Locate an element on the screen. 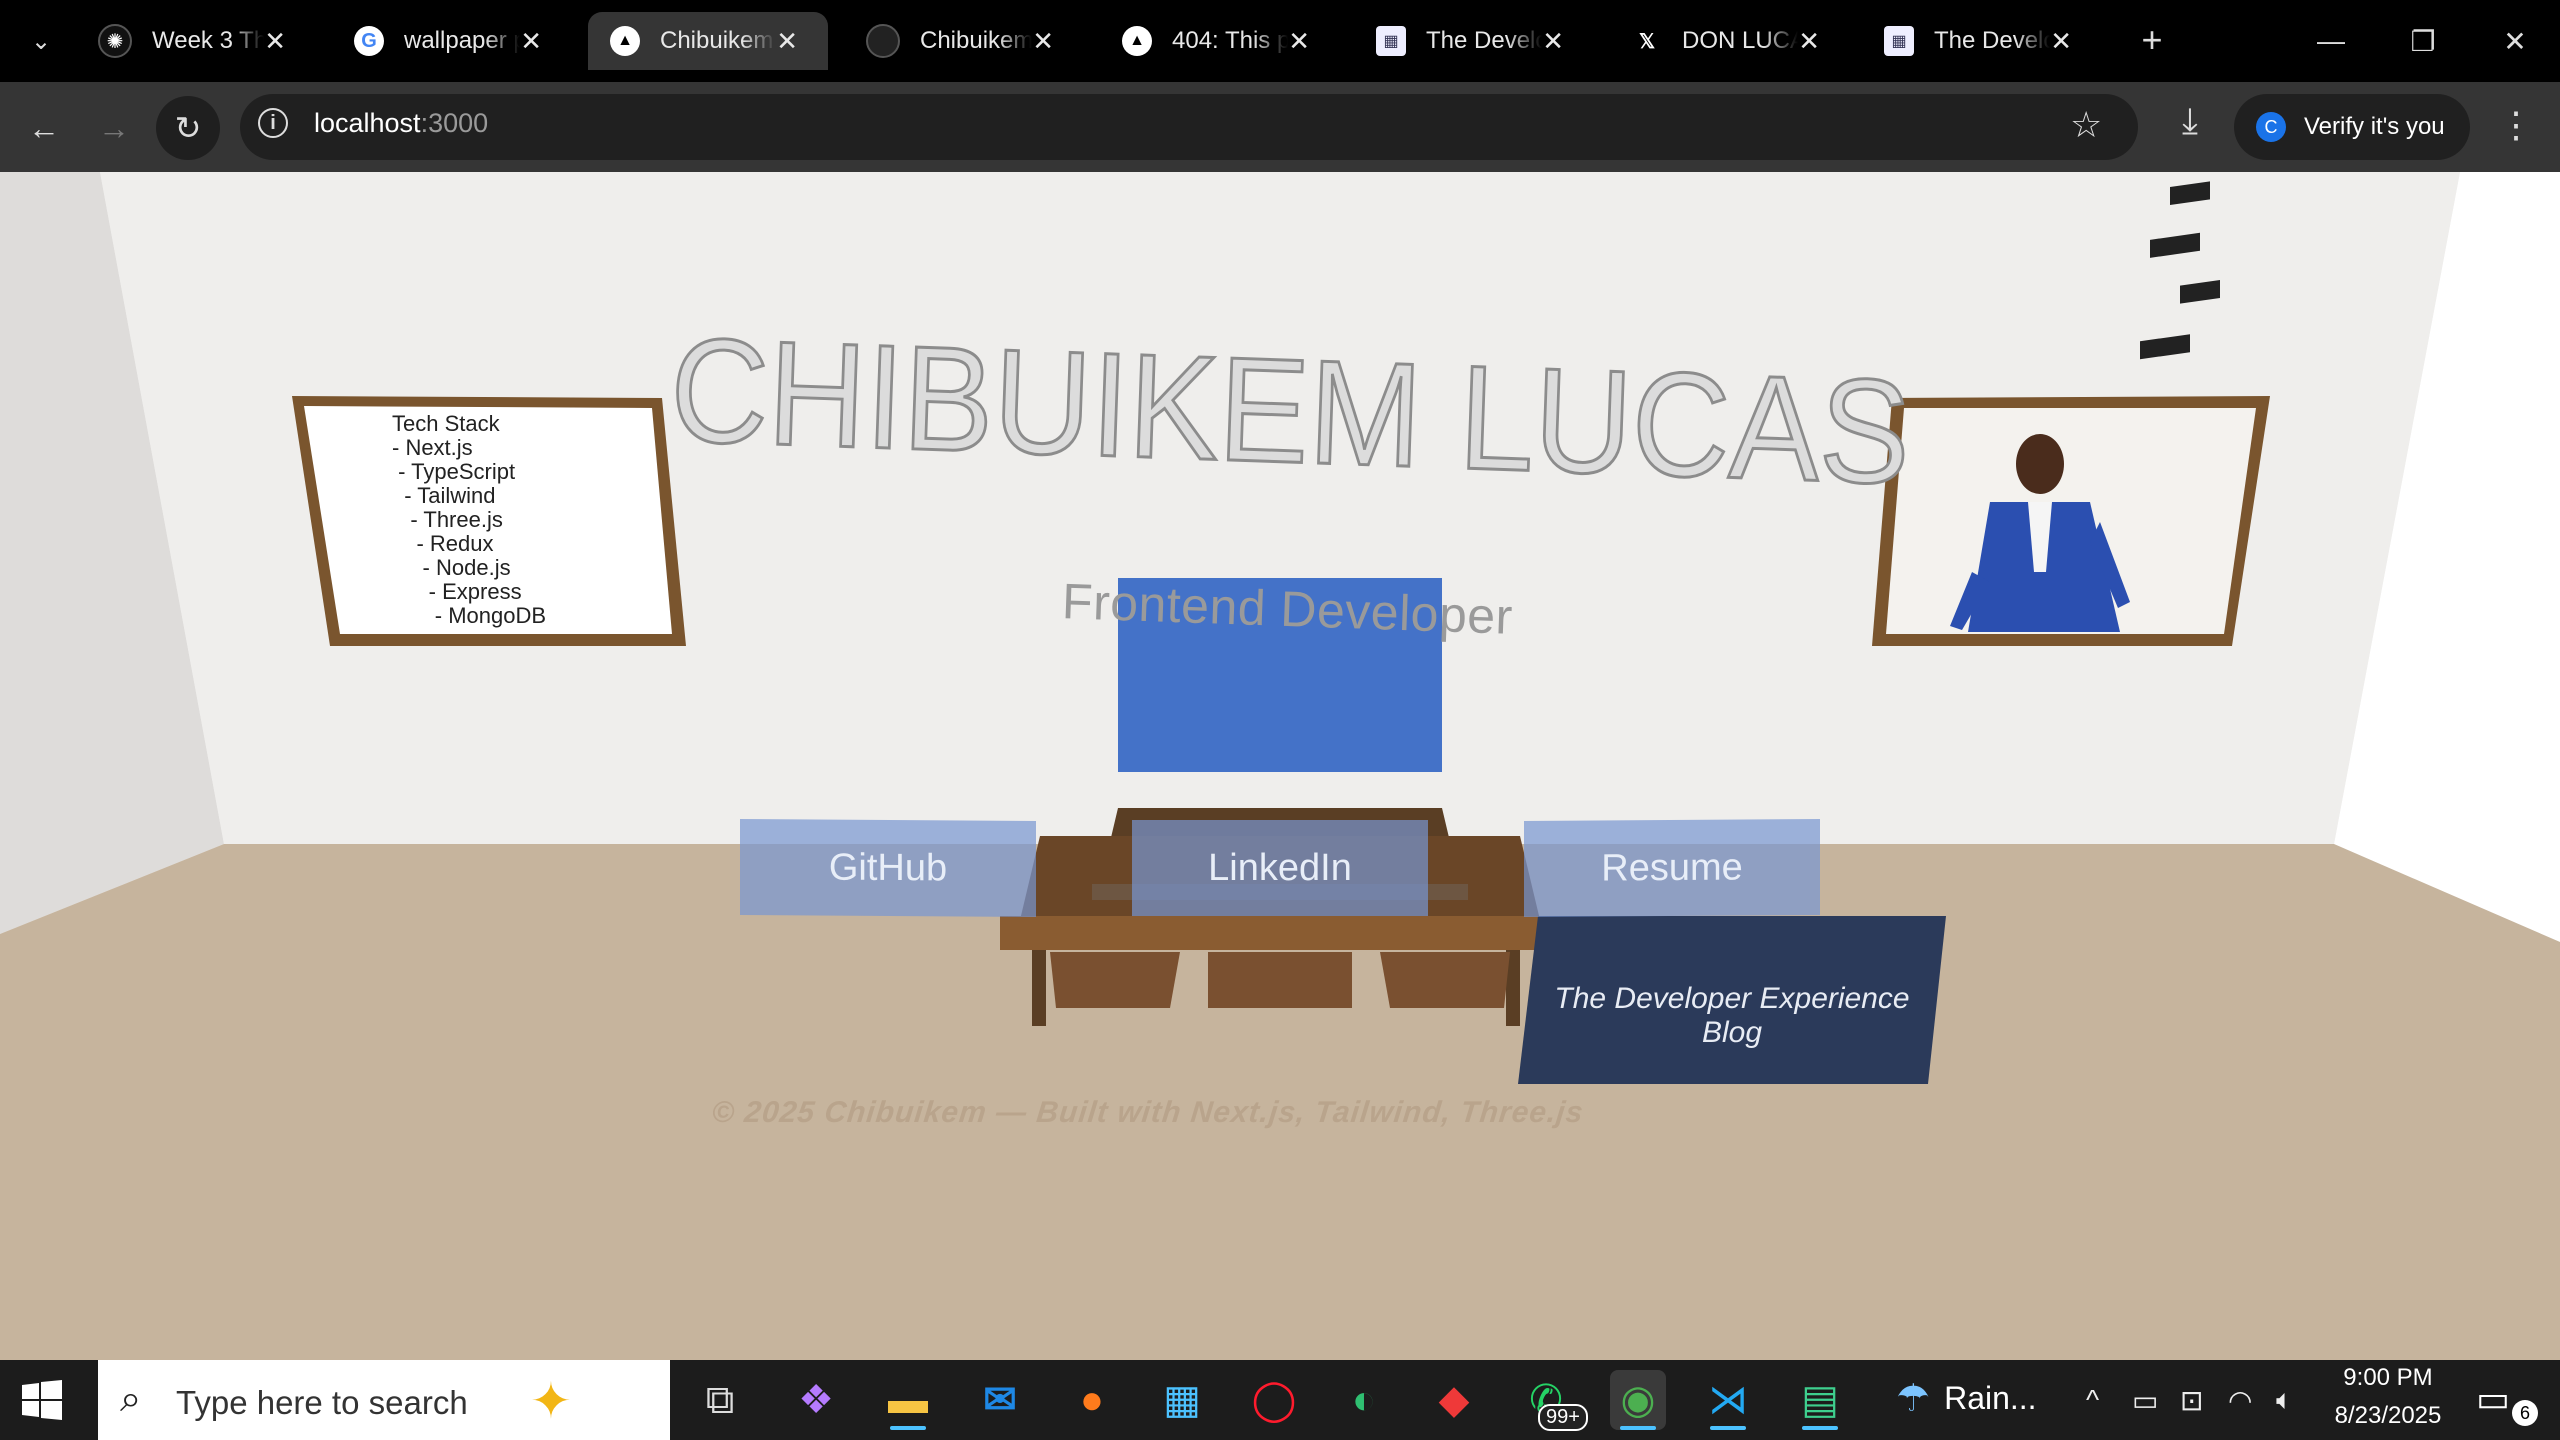  clock-time: 9:00 PM is located at coordinates (2388, 1378).